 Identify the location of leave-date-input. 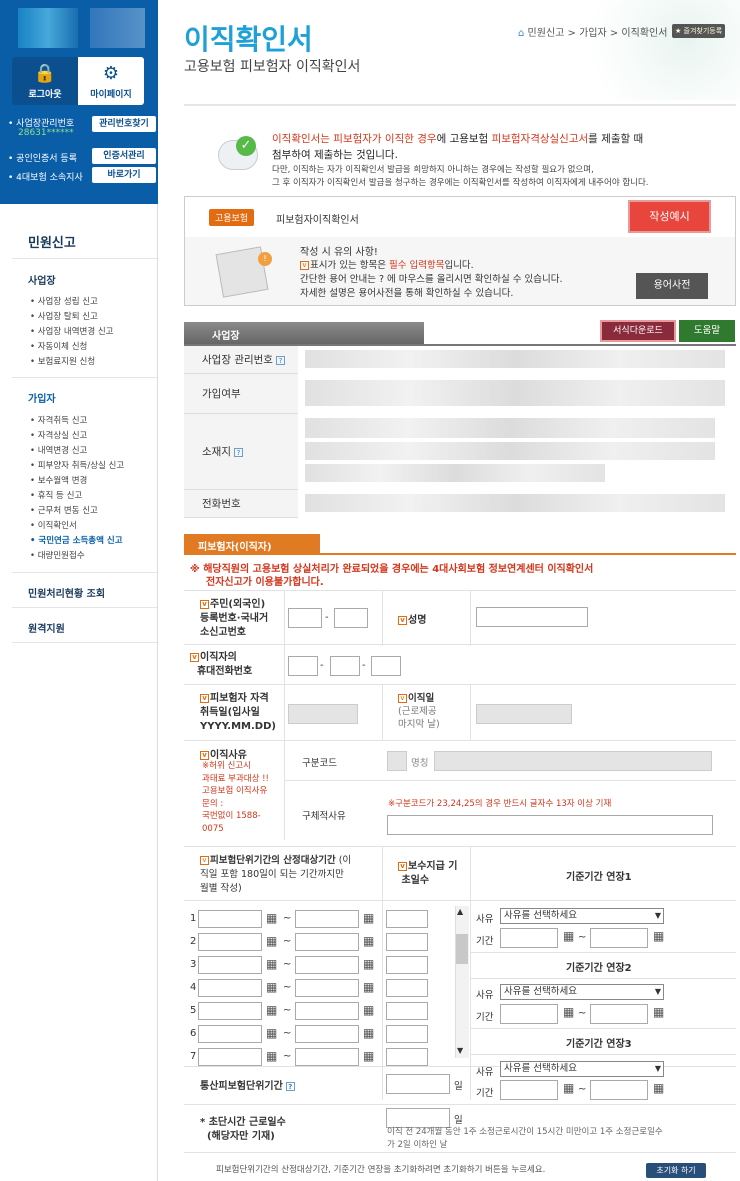
(524, 714).